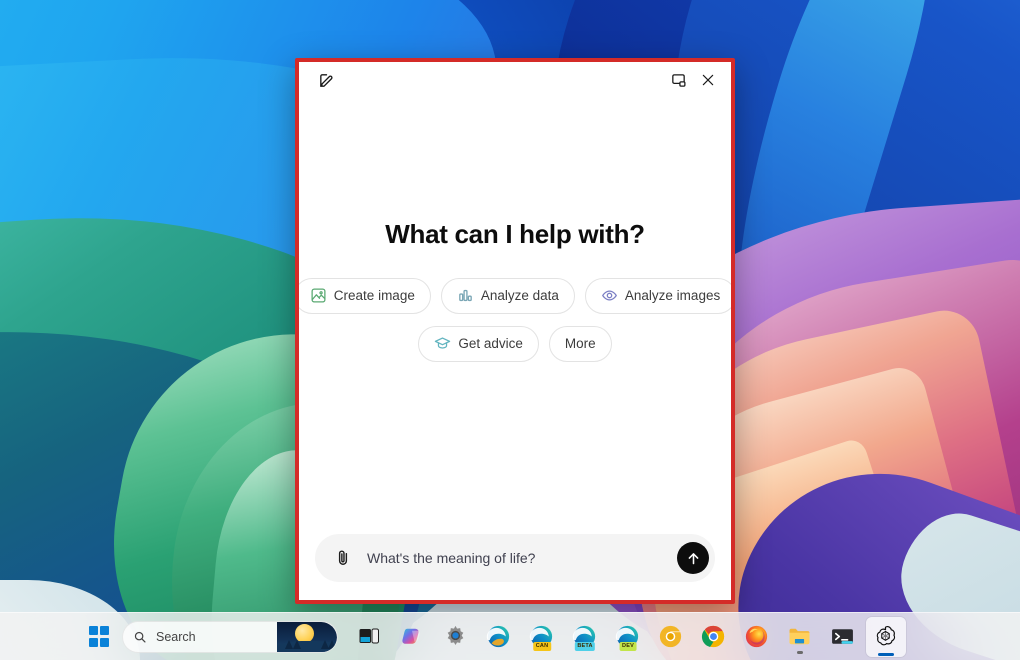 This screenshot has height=660, width=1020. I want to click on taskbar-item-chatgpt, so click(886, 636).